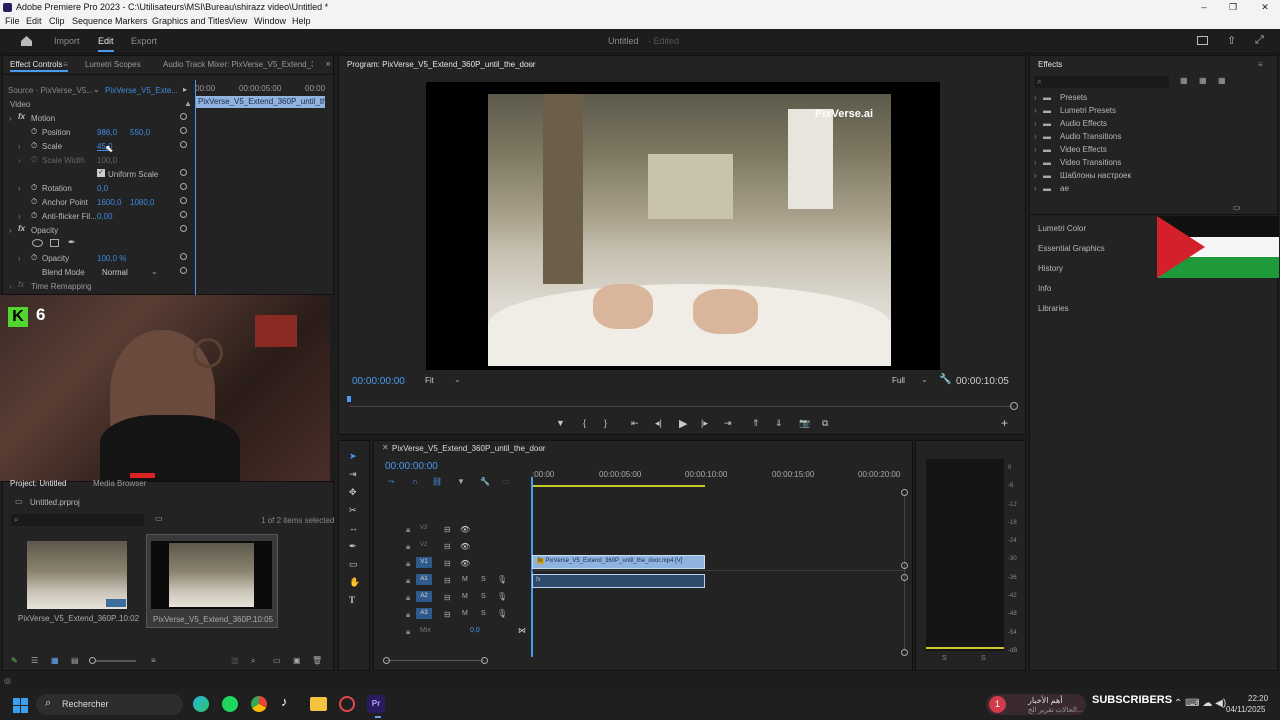 The width and height of the screenshot is (1280, 720). I want to click on mic-icon: 🎙︎, so click(502, 613).